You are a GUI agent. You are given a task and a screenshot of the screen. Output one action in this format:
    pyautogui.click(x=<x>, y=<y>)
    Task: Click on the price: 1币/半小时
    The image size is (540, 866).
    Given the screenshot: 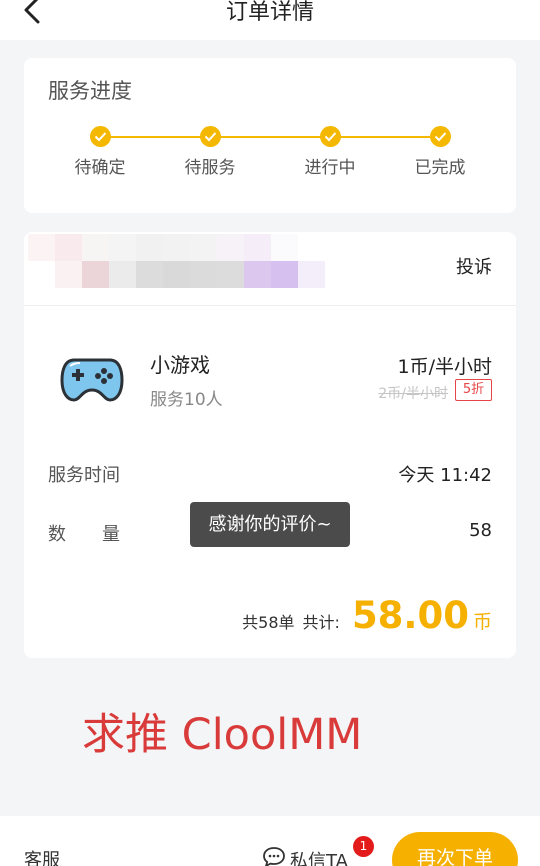 What is the action you would take?
    pyautogui.click(x=445, y=367)
    